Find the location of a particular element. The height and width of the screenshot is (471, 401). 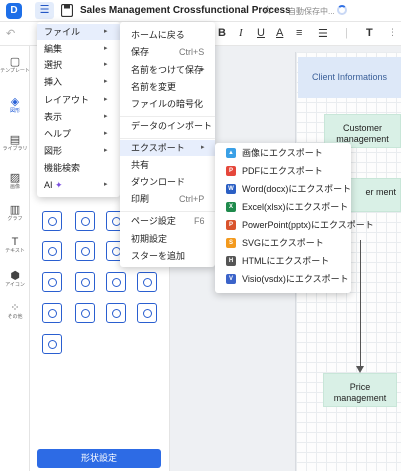

rail-item-library: ▤ ライブラリ is located at coordinates (15, 143).